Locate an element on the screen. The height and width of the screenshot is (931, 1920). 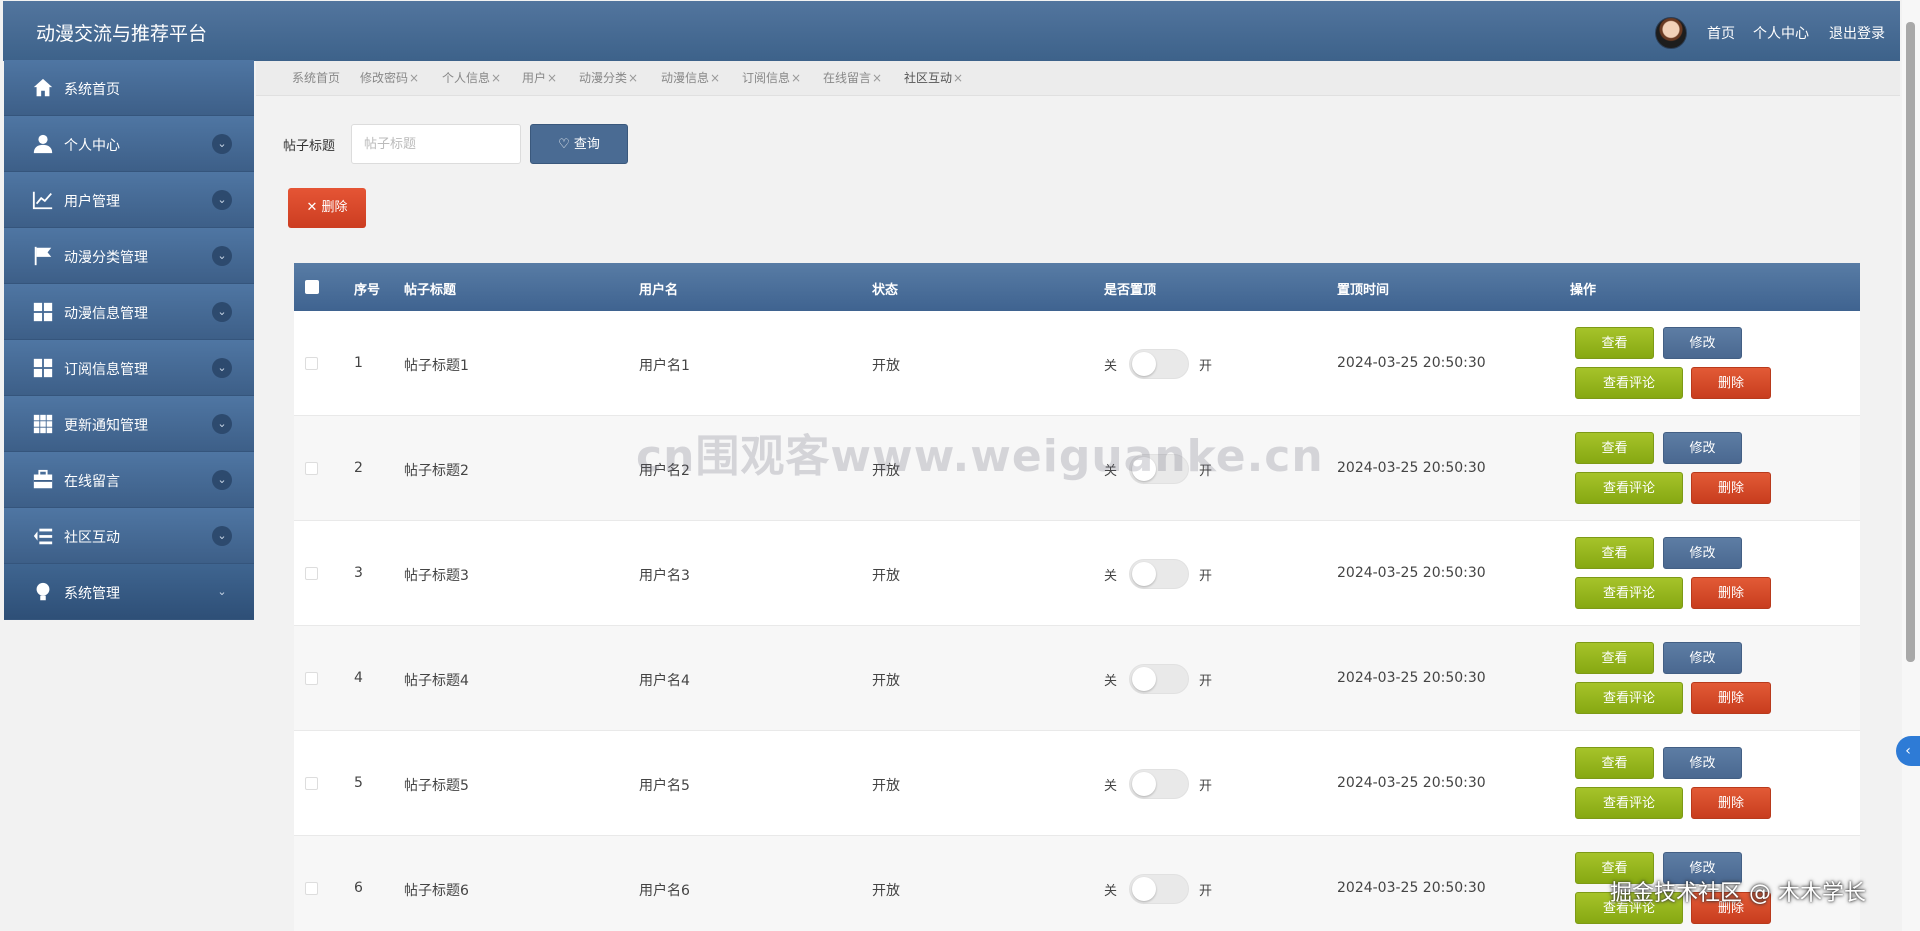
sidebar-item-subscription: 订阅信息管理 ⌄ is located at coordinates (129, 368).